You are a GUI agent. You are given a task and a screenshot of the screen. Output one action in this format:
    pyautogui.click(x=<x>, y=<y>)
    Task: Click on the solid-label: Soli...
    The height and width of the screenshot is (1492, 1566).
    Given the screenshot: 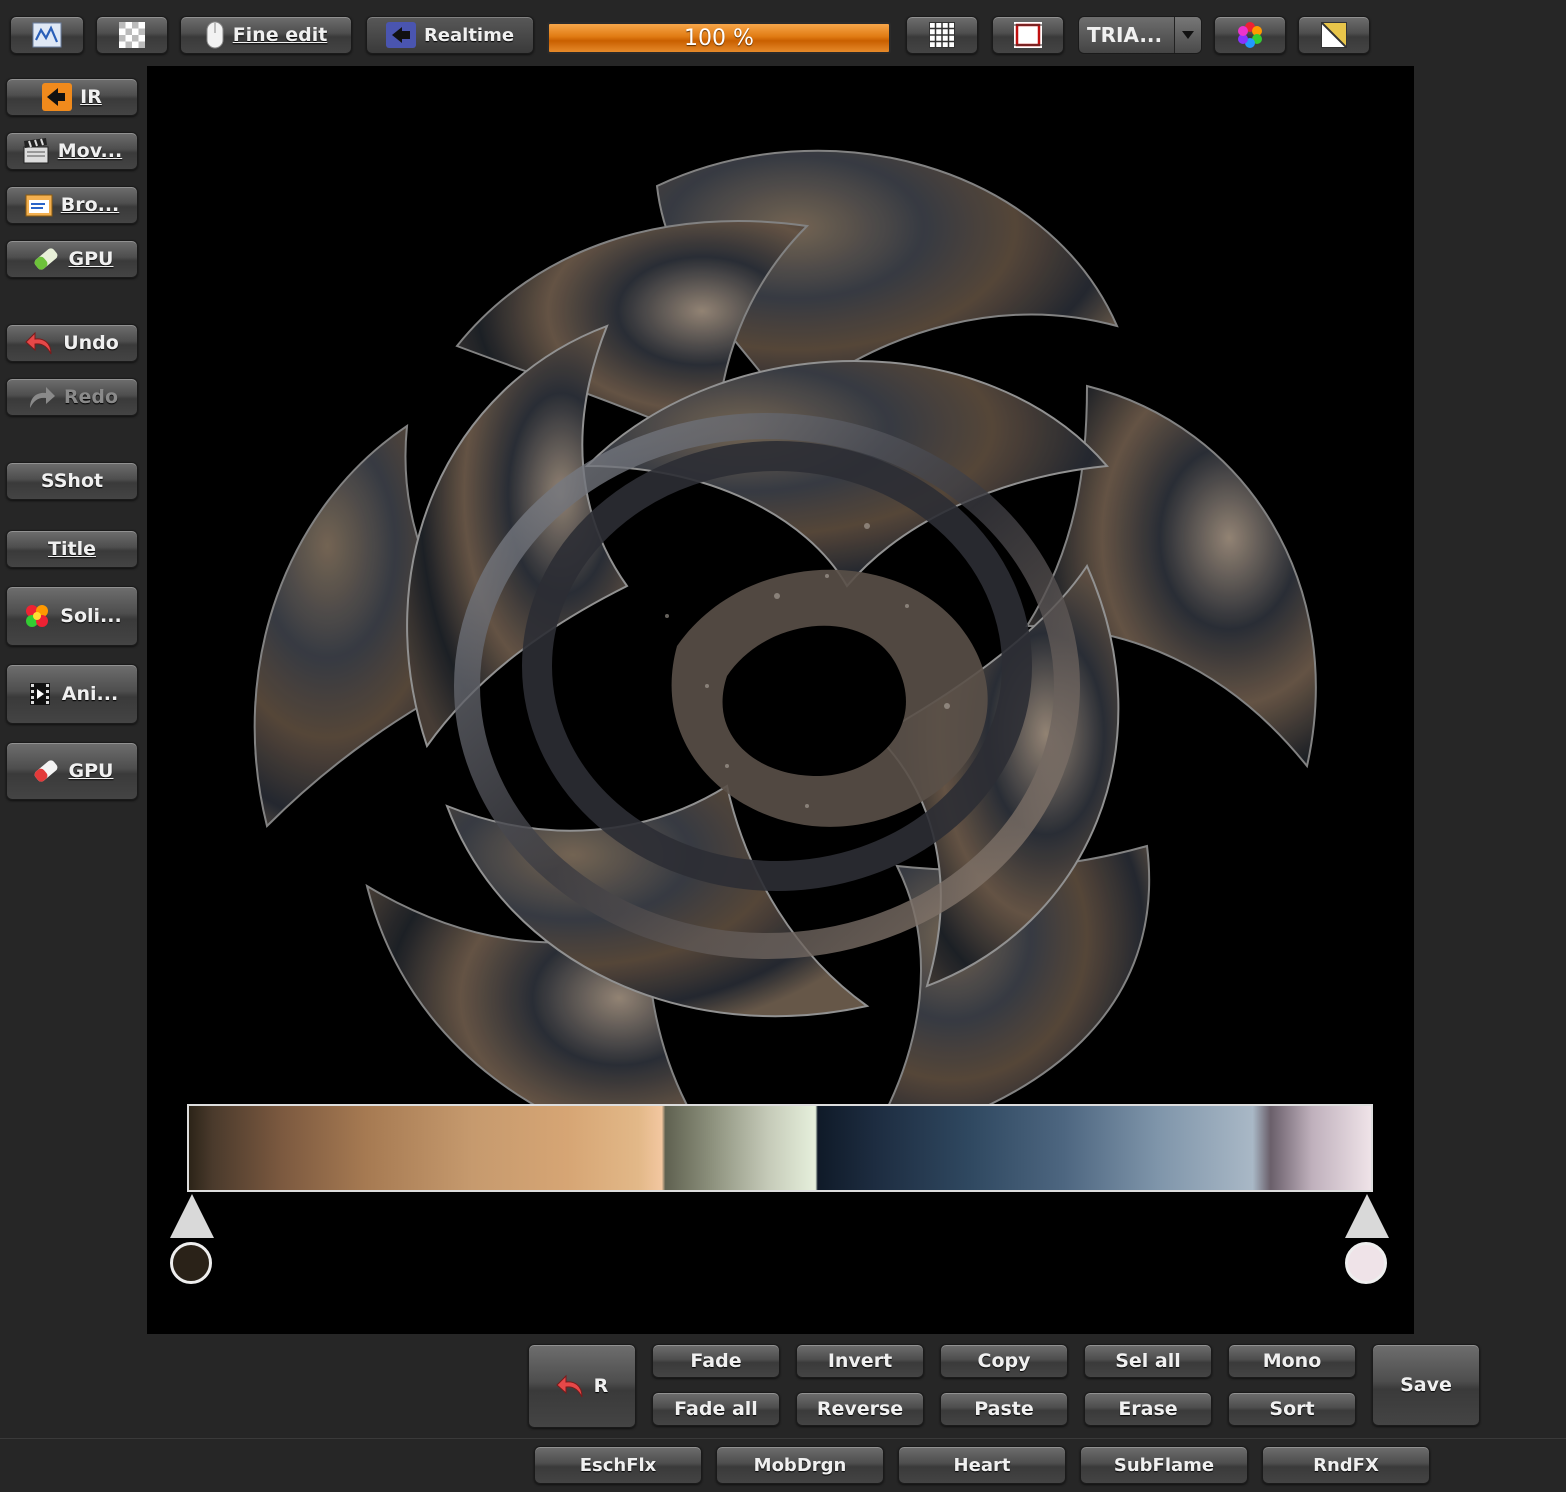 What is the action you would take?
    pyautogui.click(x=91, y=616)
    